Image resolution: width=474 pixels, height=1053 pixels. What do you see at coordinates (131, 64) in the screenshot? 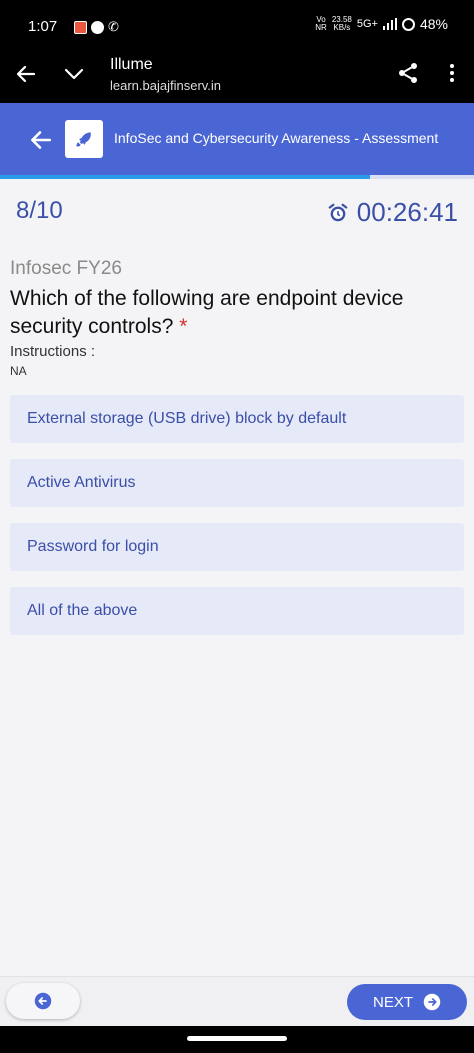
I see `browser-page-title: Illume` at bounding box center [131, 64].